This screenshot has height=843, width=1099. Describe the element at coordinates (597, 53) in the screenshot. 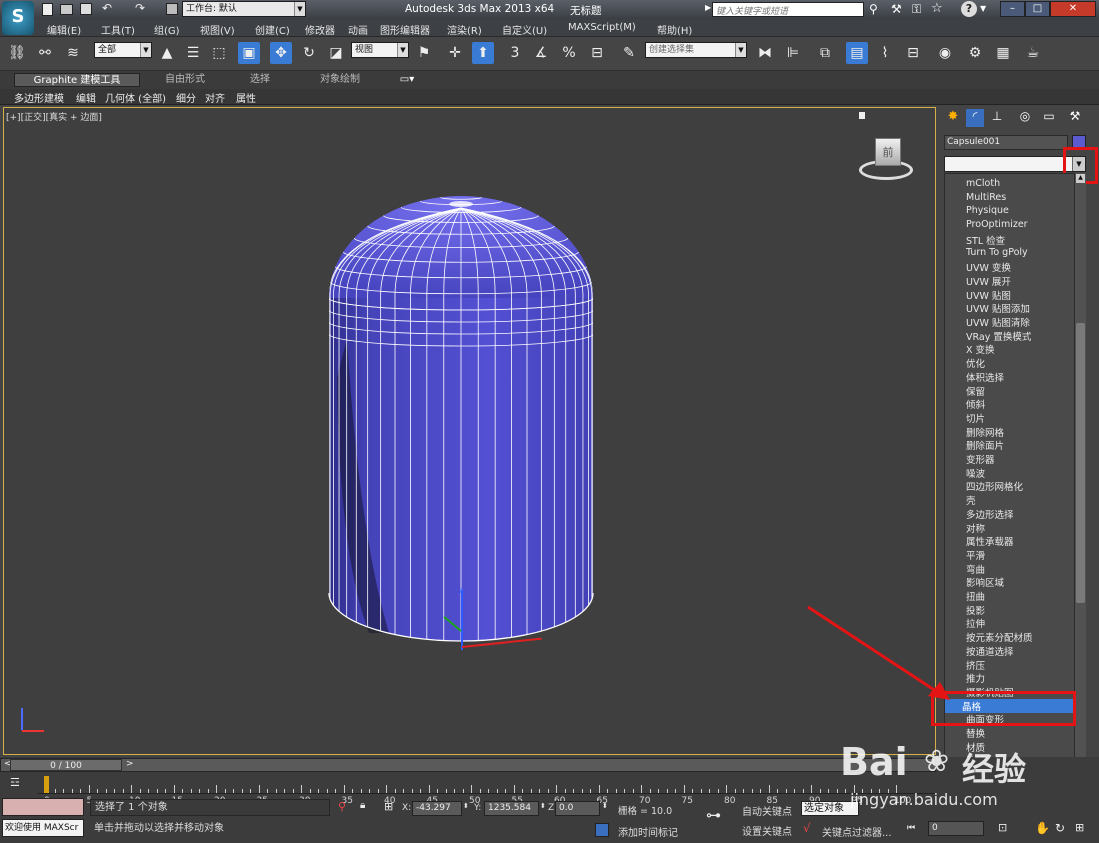

I see `spinner-snap-icon: ⊟` at that location.